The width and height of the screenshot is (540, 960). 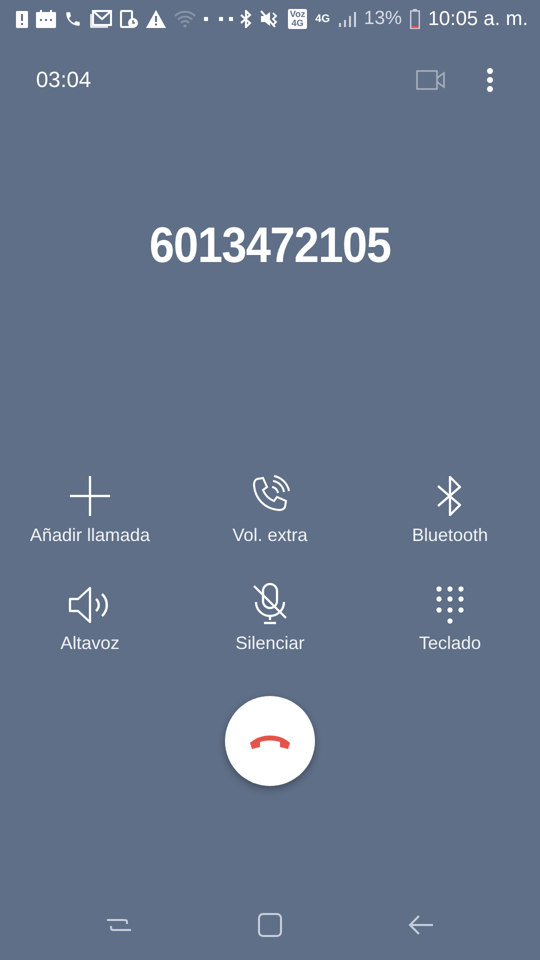 I want to click on call-duration: 03:04, so click(x=64, y=80).